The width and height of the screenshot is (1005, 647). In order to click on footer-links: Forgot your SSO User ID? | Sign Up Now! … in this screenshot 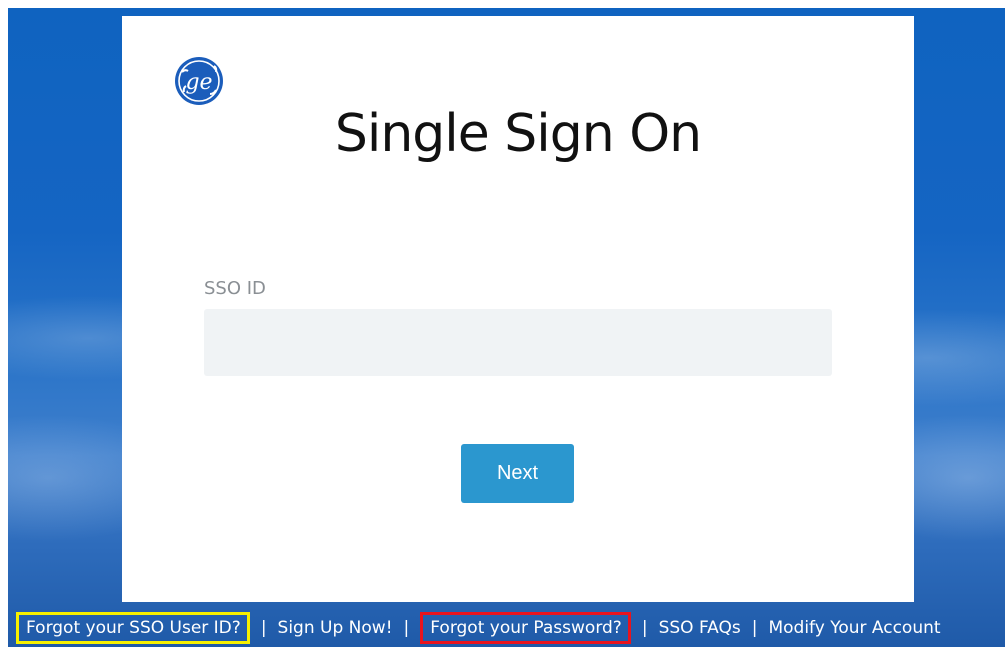, I will do `click(510, 628)`.